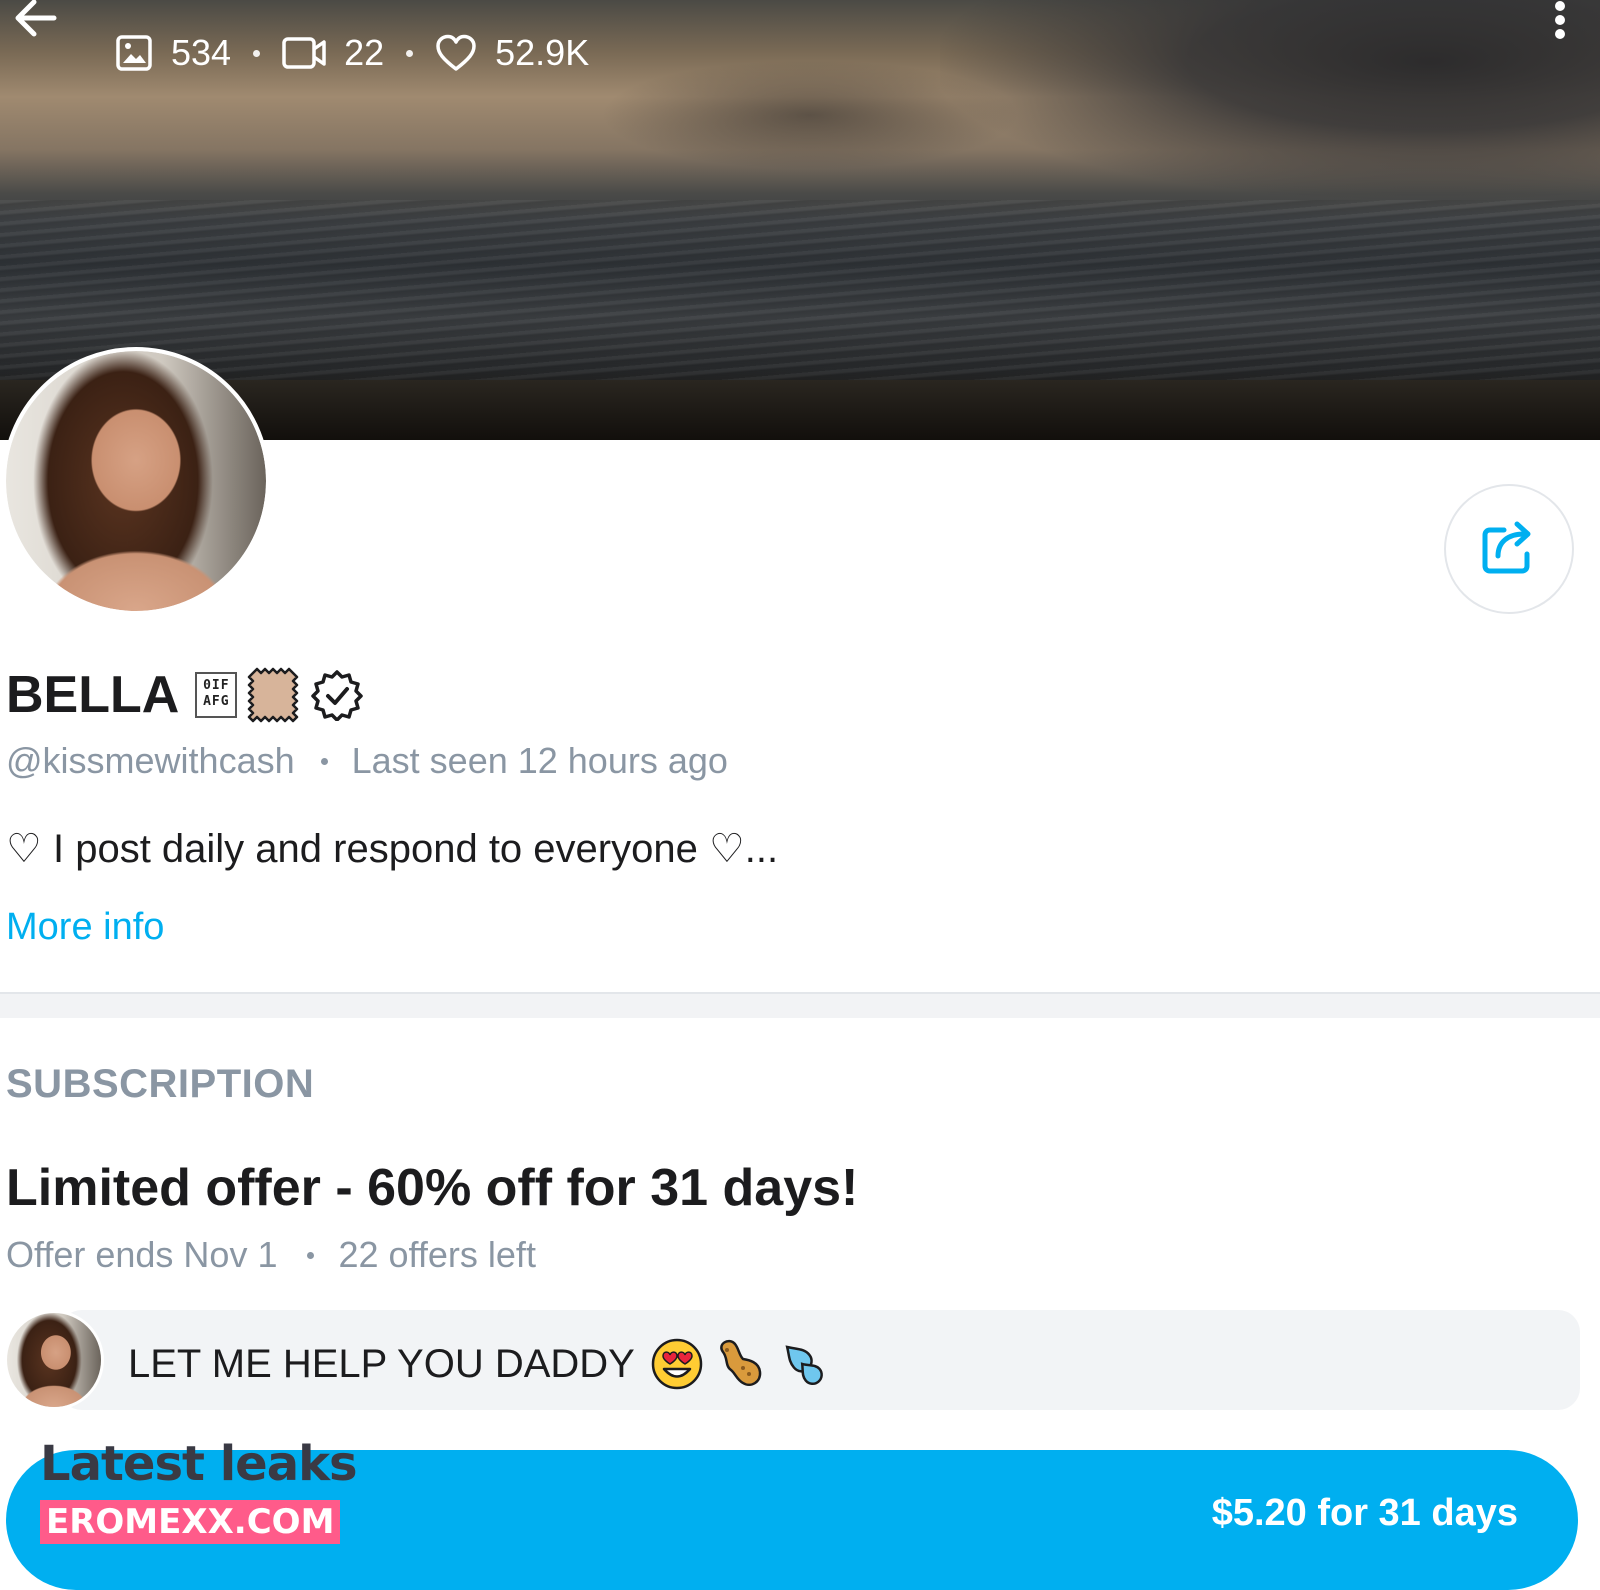 This screenshot has height=1590, width=1600. I want to click on photos-count: 534, so click(201, 52).